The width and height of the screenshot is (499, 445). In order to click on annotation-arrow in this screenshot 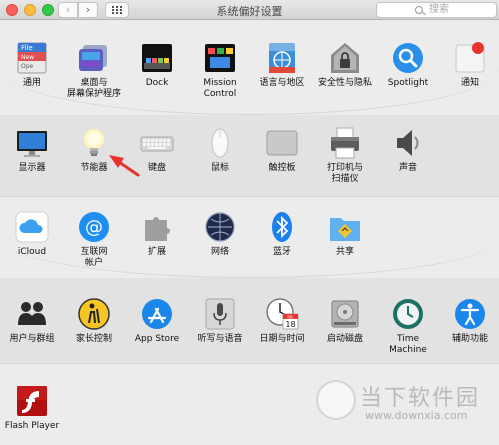, I will do `click(124, 166)`.